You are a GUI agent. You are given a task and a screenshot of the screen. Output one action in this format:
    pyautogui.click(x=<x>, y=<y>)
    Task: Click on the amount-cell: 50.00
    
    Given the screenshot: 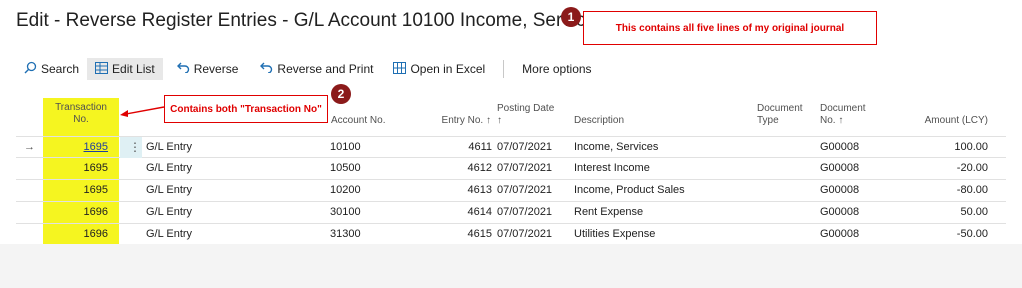 What is the action you would take?
    pyautogui.click(x=974, y=212)
    